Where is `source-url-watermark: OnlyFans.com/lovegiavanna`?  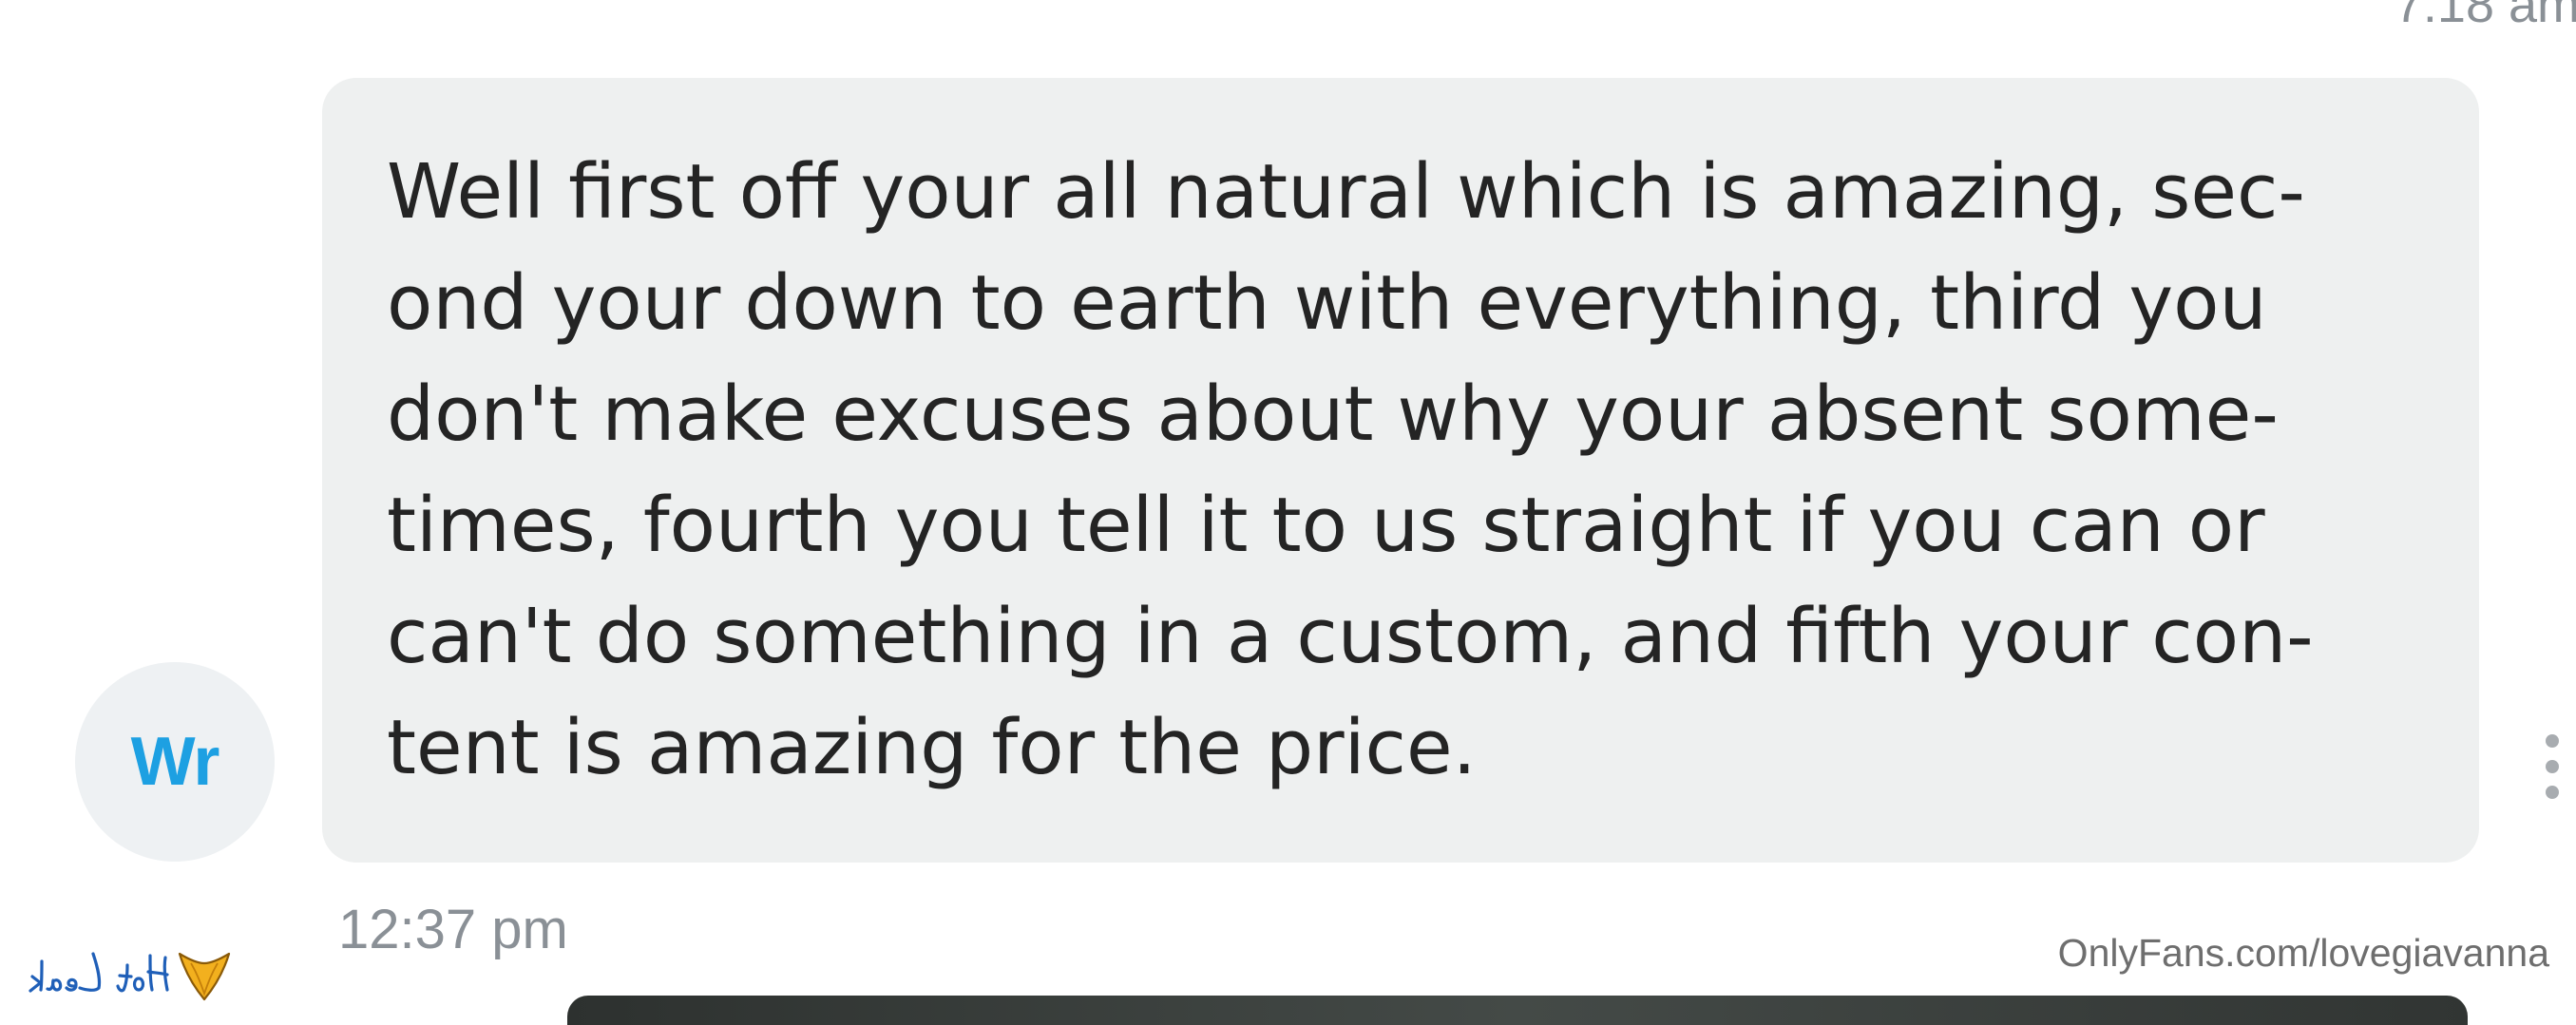
source-url-watermark: OnlyFans.com/lovegiavanna is located at coordinates (2303, 953).